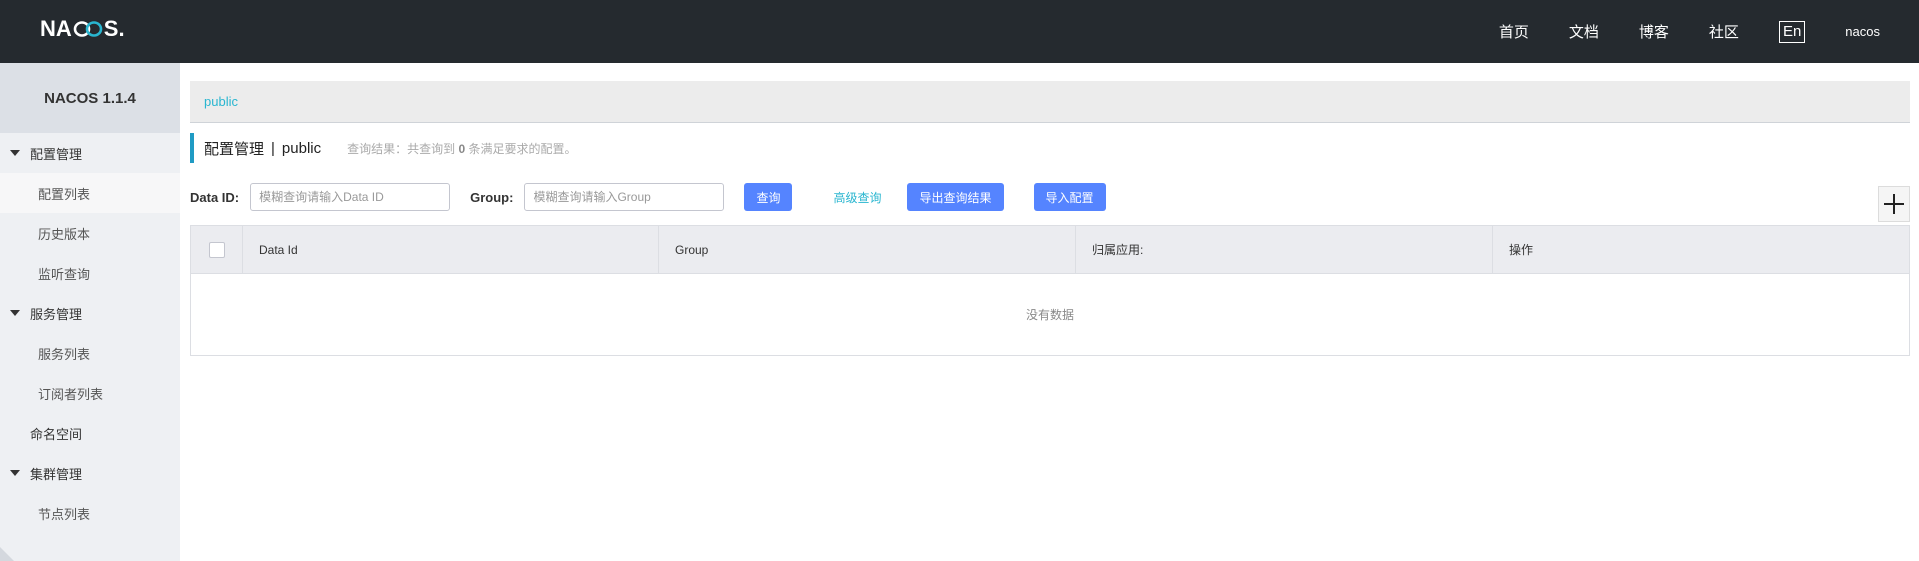 The image size is (1919, 561). What do you see at coordinates (1724, 31) in the screenshot?
I see `nav-community: 社区` at bounding box center [1724, 31].